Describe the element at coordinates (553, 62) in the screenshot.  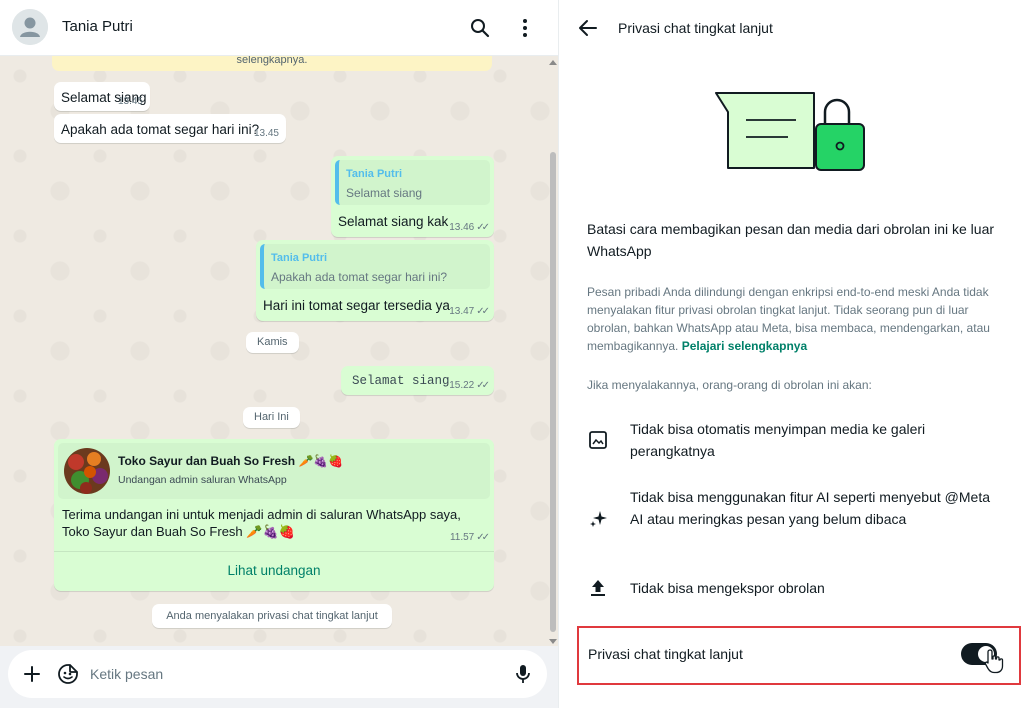
I see `scroll-up-arrow-icon` at that location.